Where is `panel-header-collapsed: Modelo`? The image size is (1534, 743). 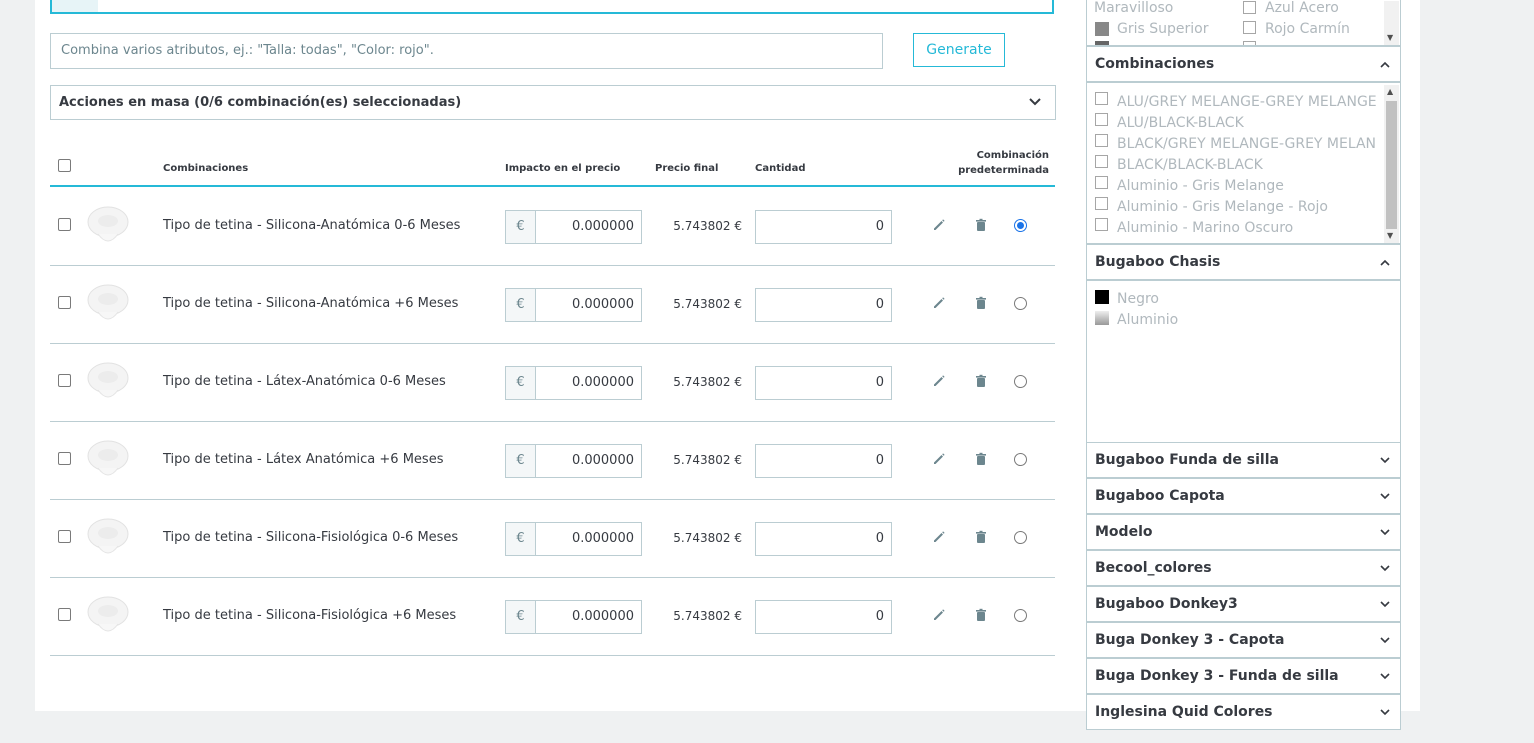
panel-header-collapsed: Modelo is located at coordinates (1243, 532).